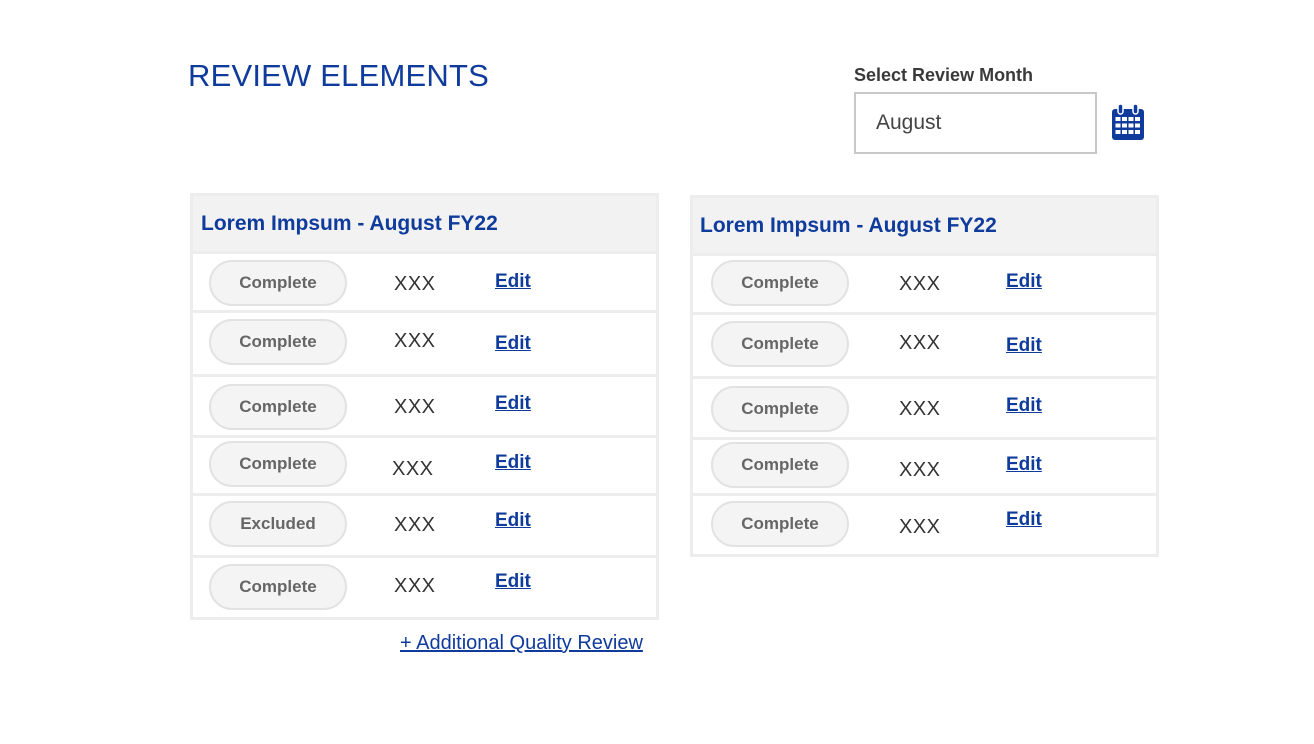 The image size is (1314, 744). Describe the element at coordinates (944, 75) in the screenshot. I see `month-selector-label: Select Review Month` at that location.